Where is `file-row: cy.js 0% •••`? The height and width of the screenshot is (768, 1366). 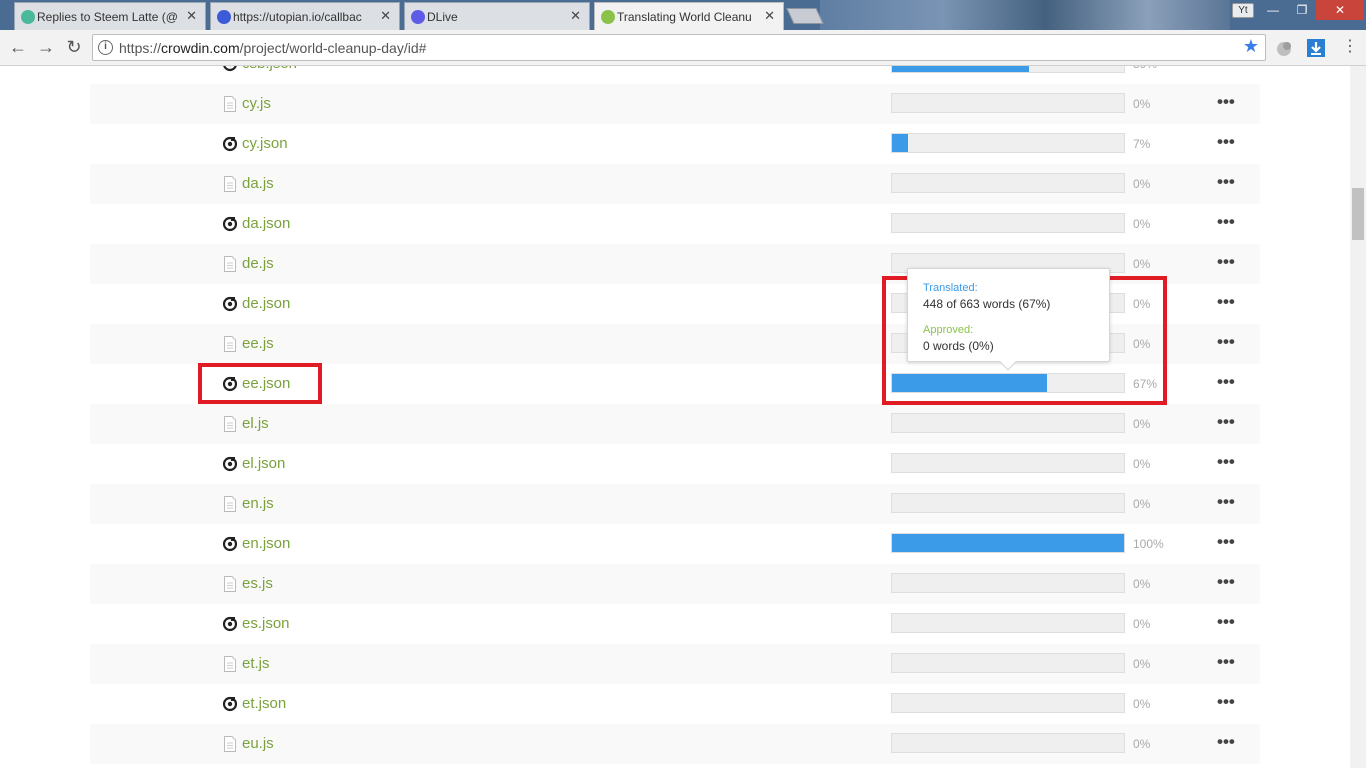 file-row: cy.js 0% ••• is located at coordinates (675, 104).